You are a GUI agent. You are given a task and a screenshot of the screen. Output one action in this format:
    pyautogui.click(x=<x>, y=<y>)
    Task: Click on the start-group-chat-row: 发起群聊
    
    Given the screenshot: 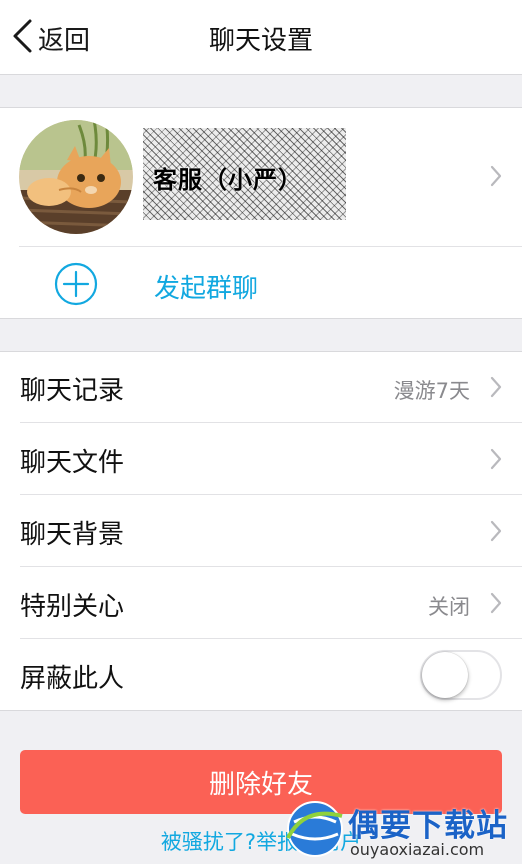 What is the action you would take?
    pyautogui.click(x=261, y=283)
    